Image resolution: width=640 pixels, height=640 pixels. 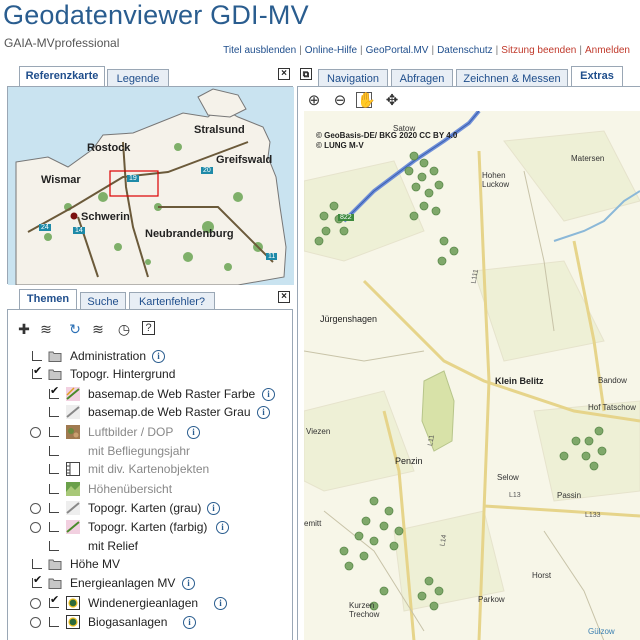 I want to click on map-maximize-button: ⧉, so click(x=306, y=74).